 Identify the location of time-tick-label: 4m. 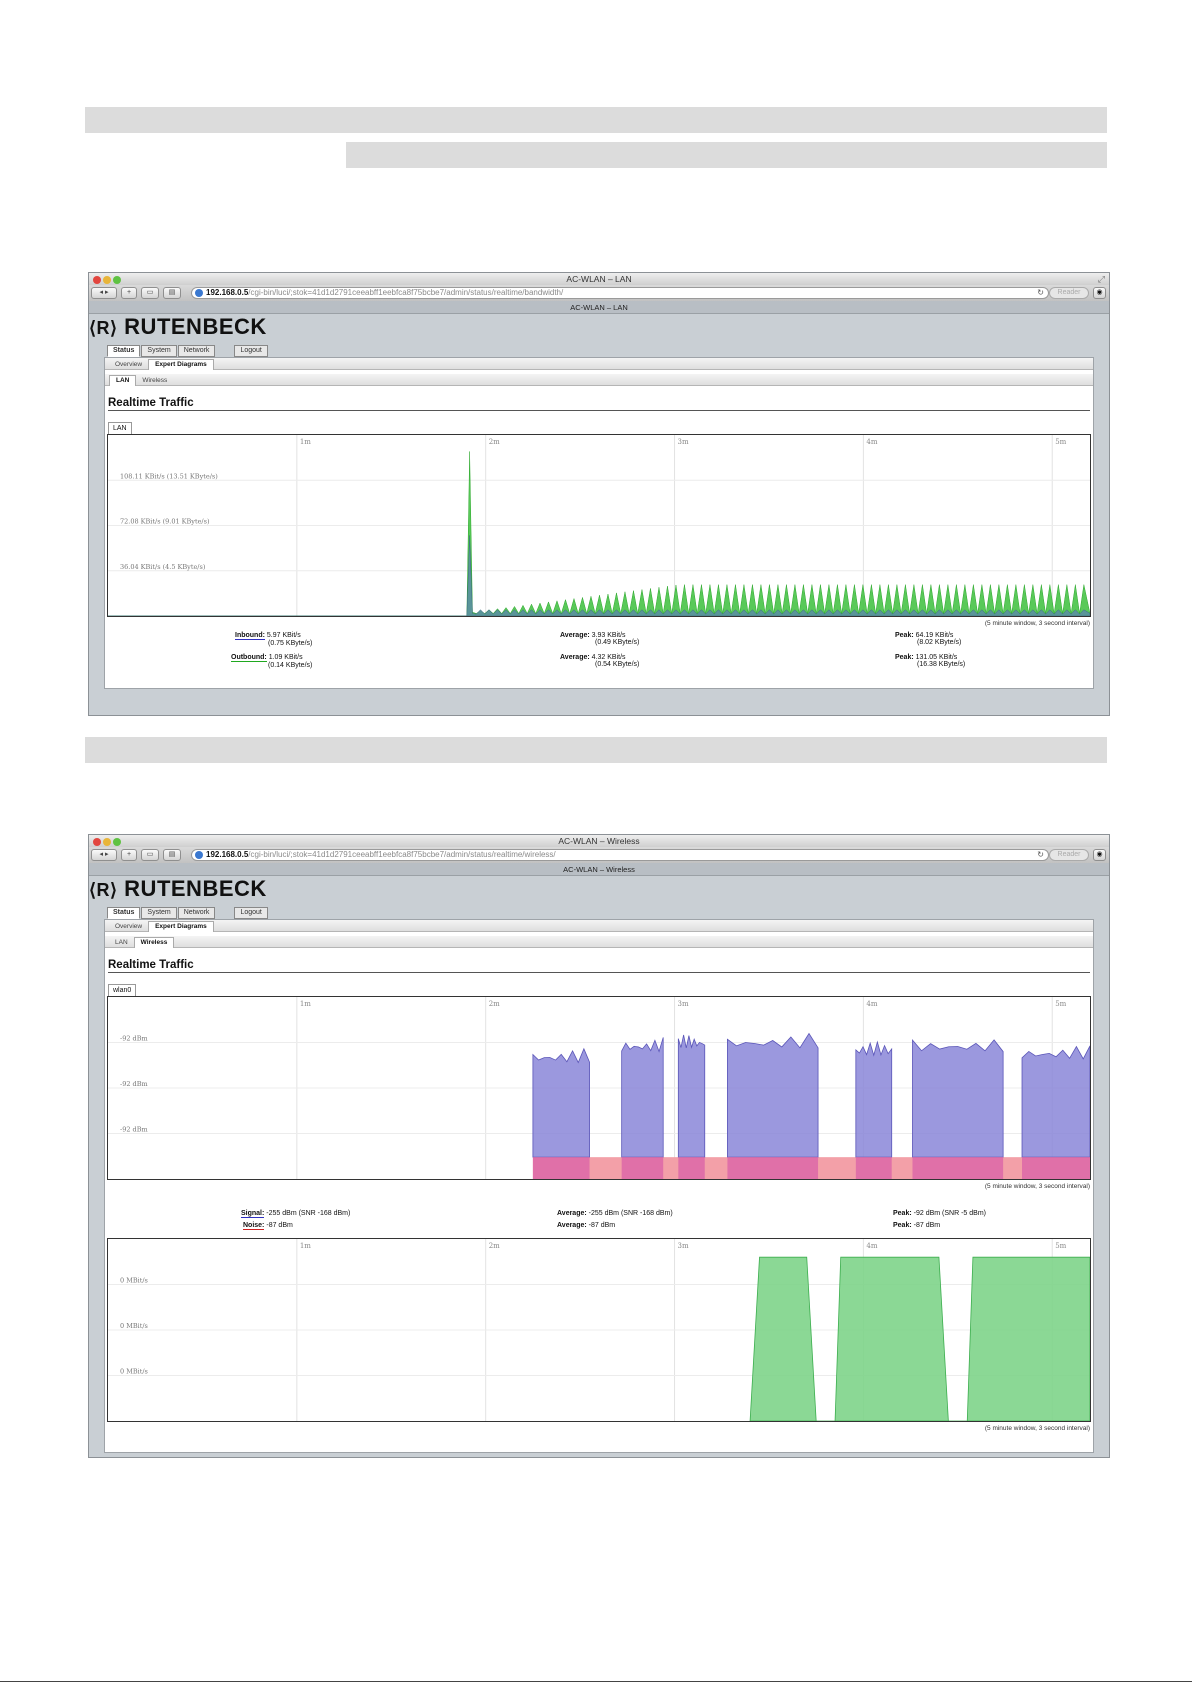
(871, 1004).